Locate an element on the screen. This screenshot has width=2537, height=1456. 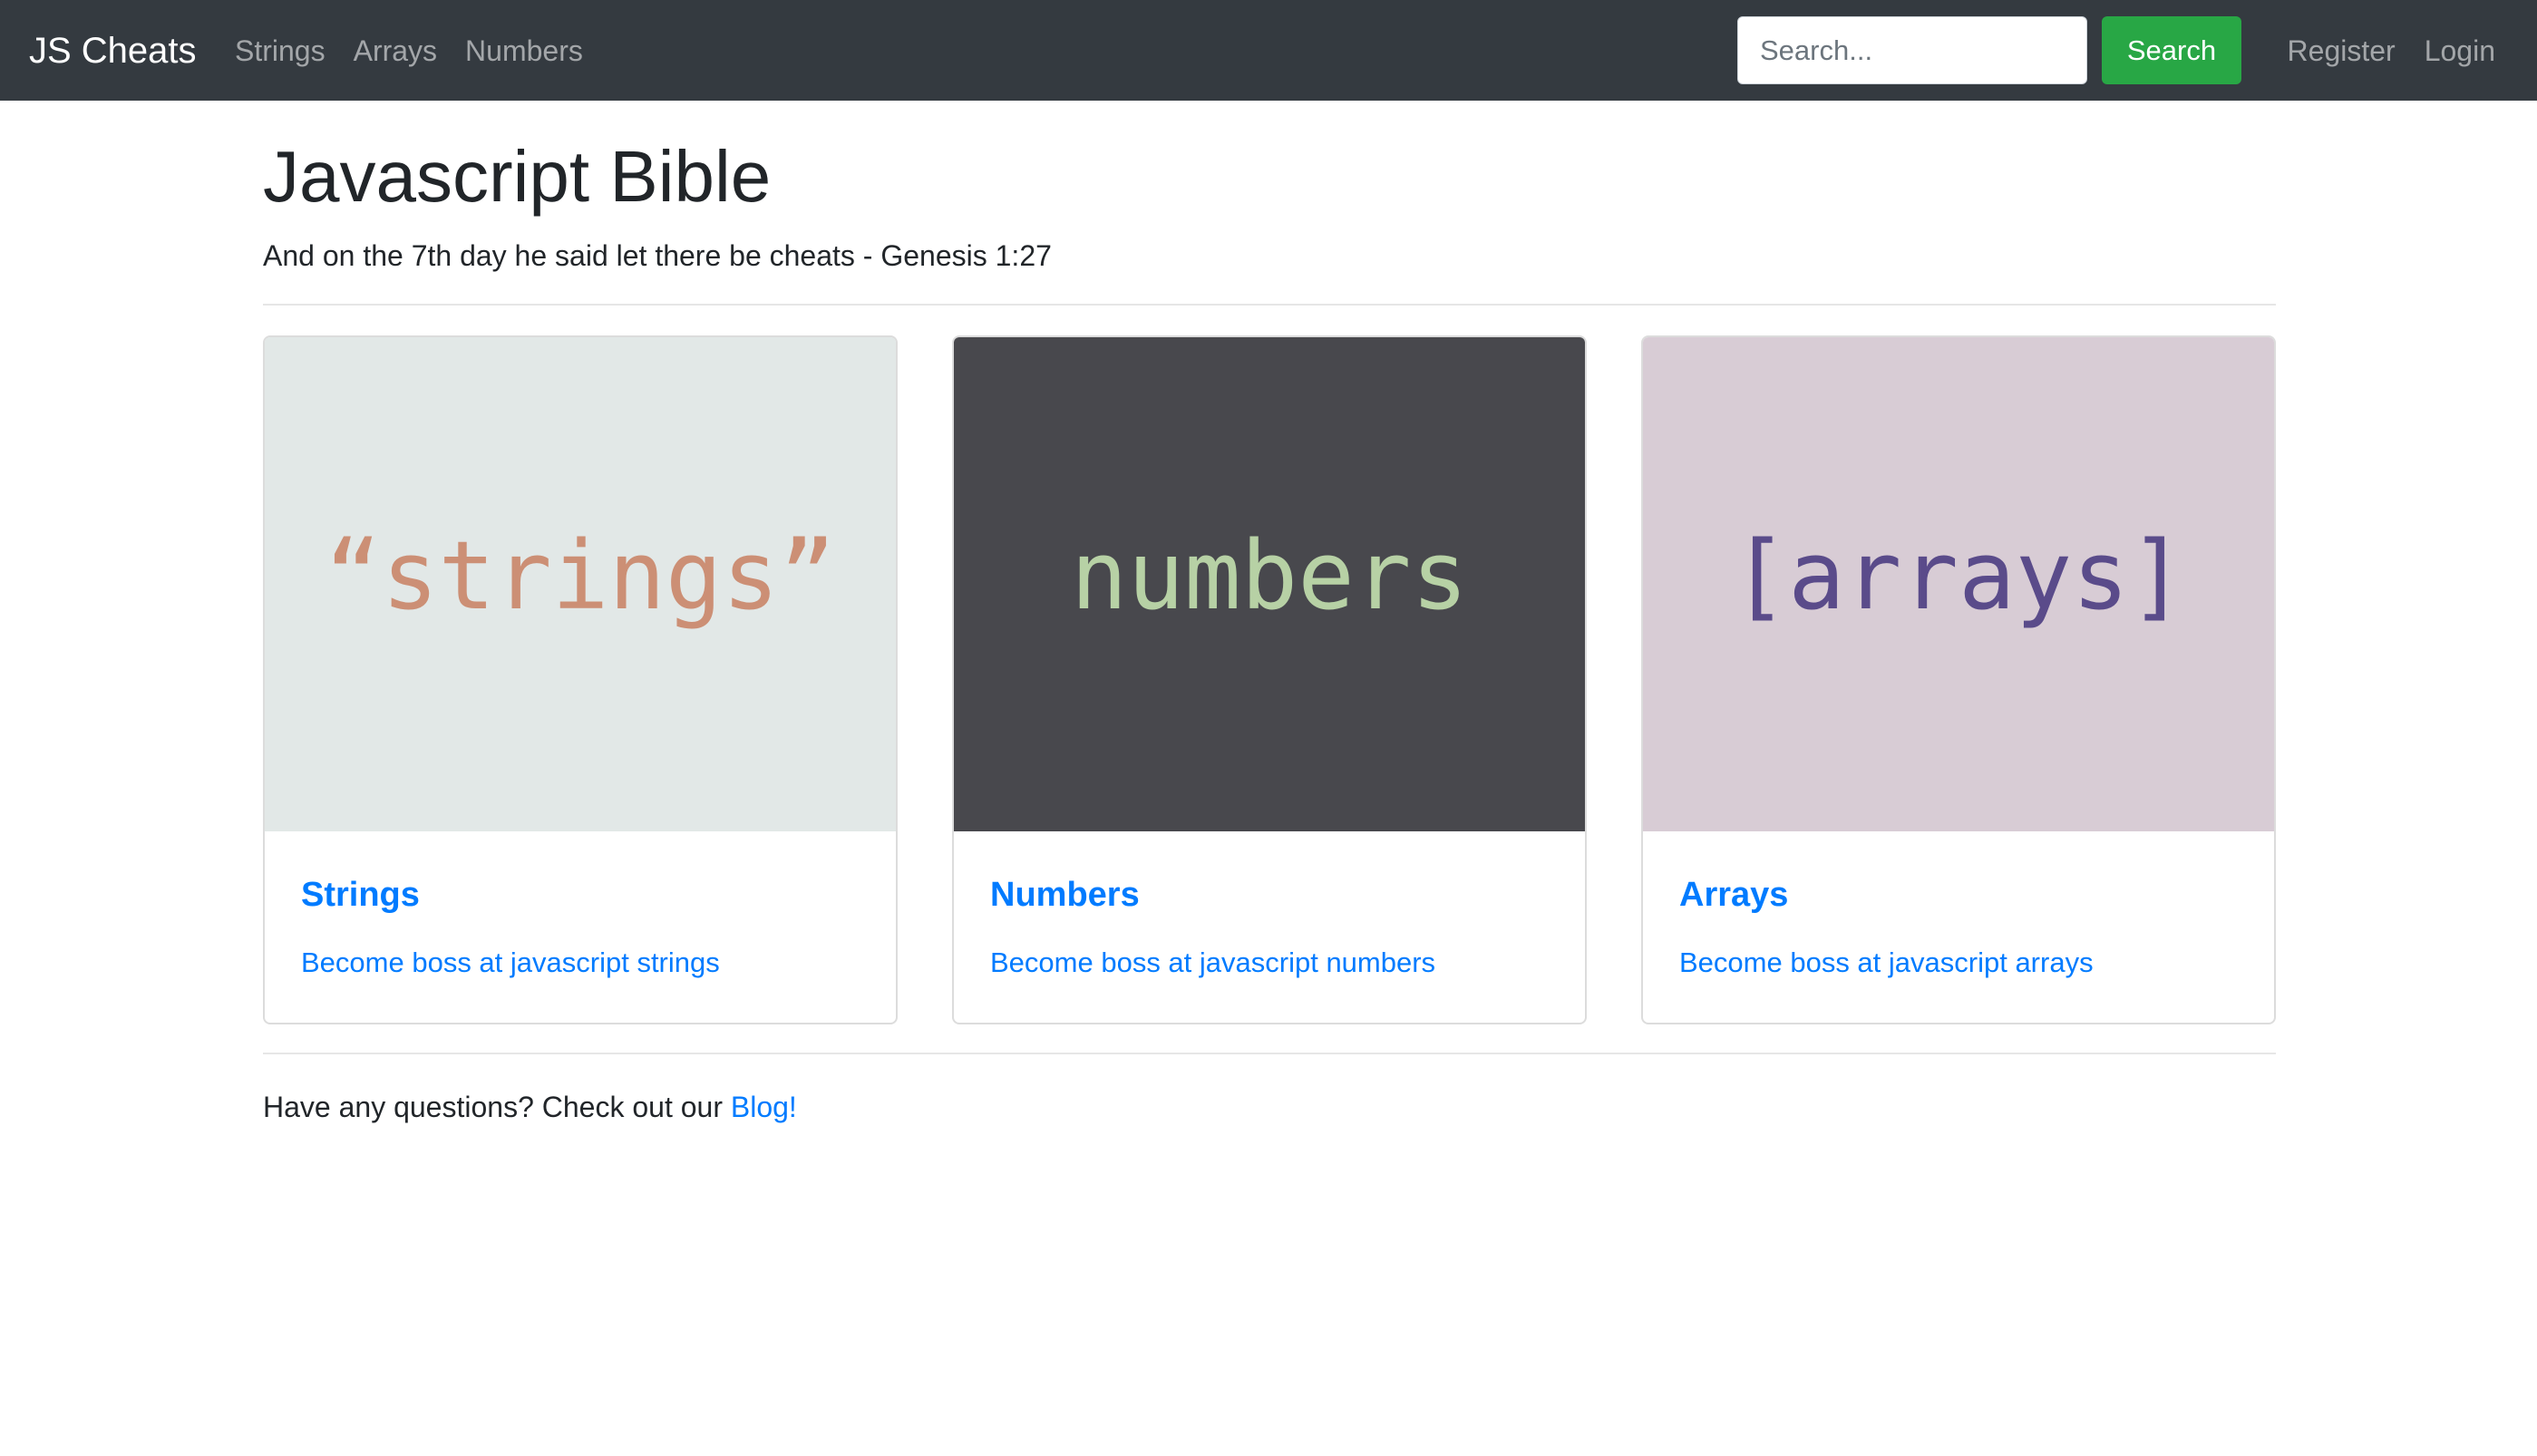
card-image-numbers: numbers is located at coordinates (1269, 584).